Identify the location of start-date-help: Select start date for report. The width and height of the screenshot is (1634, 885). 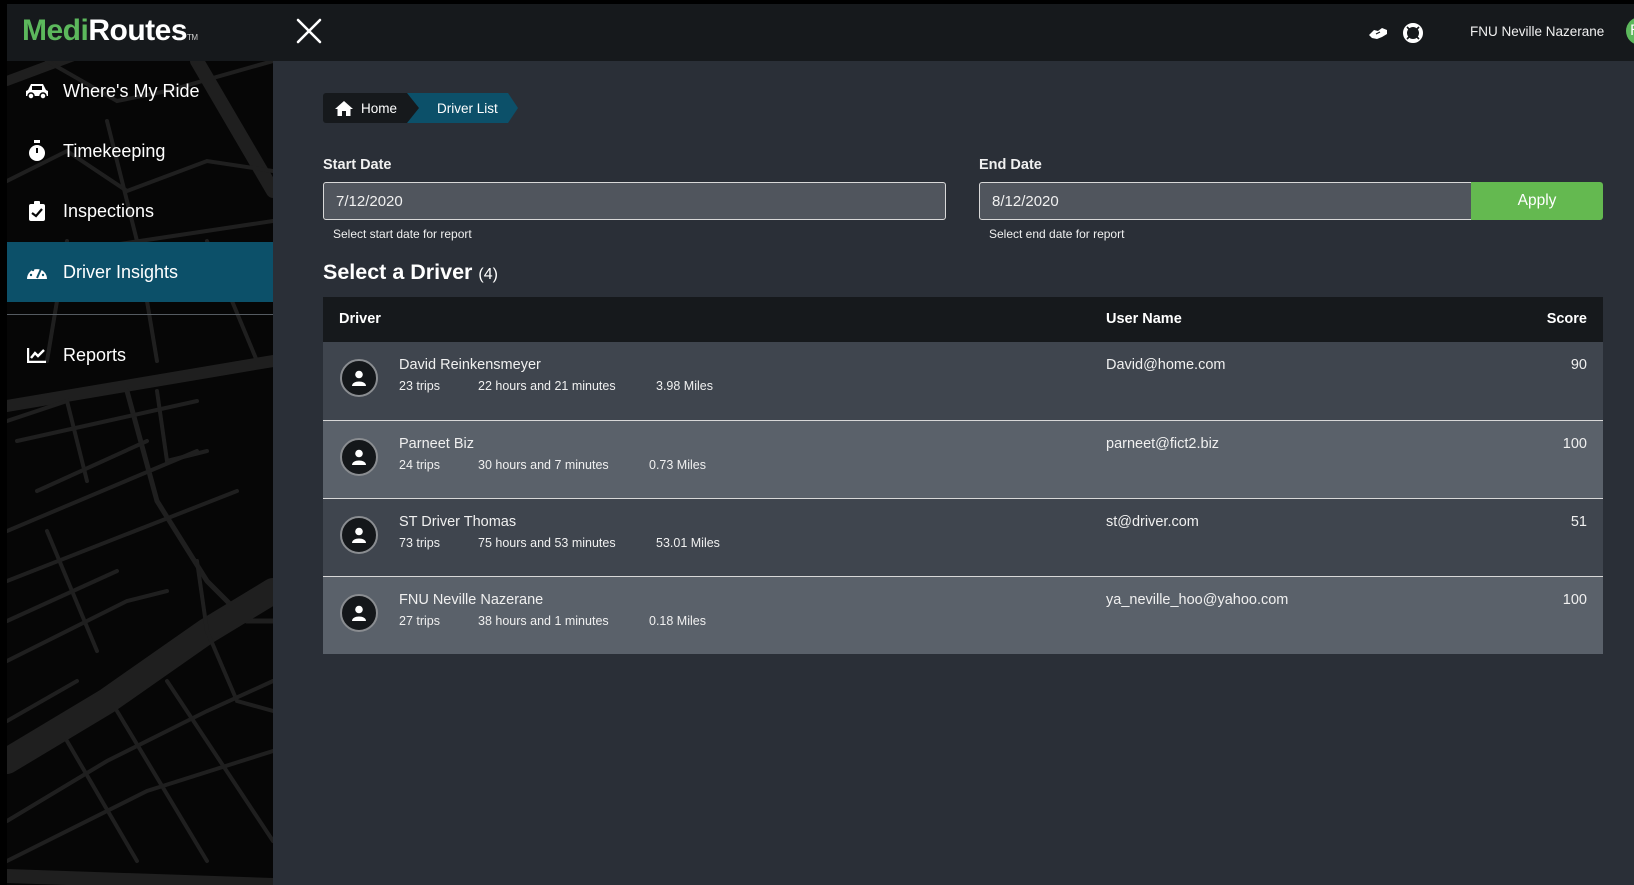
(402, 234).